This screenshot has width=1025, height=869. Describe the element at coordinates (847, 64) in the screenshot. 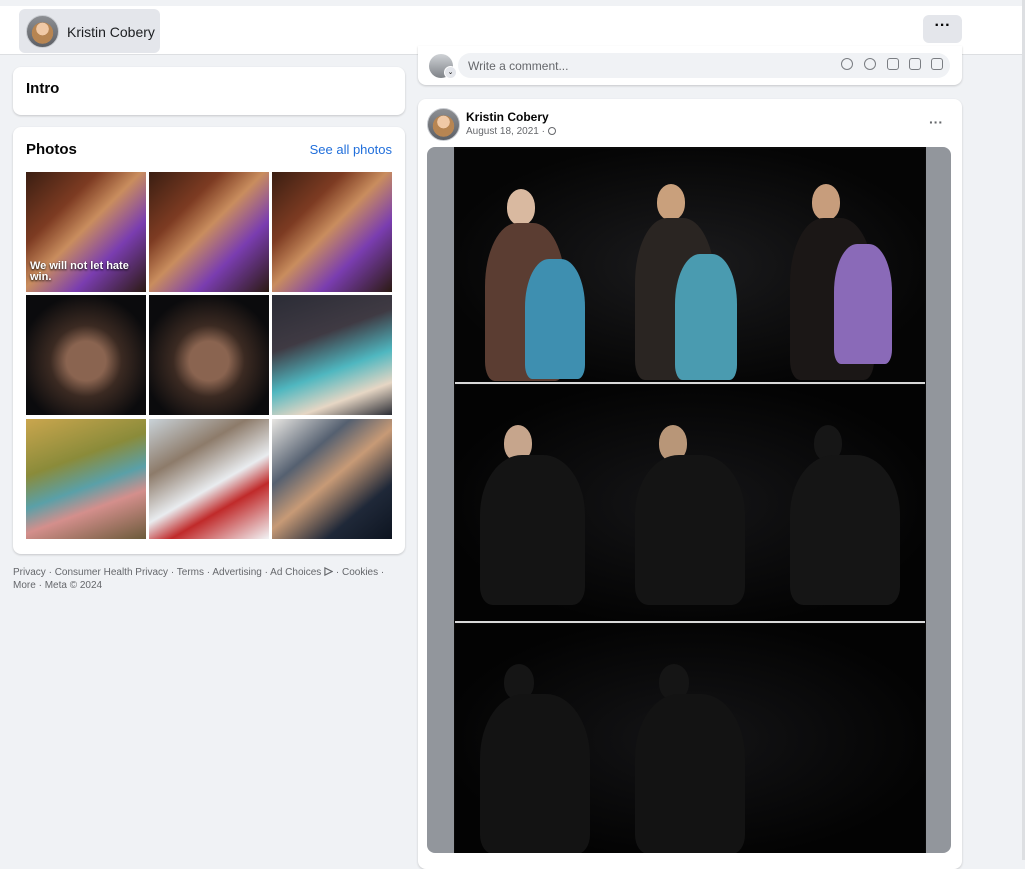

I see `avatar-sticker-icon` at that location.